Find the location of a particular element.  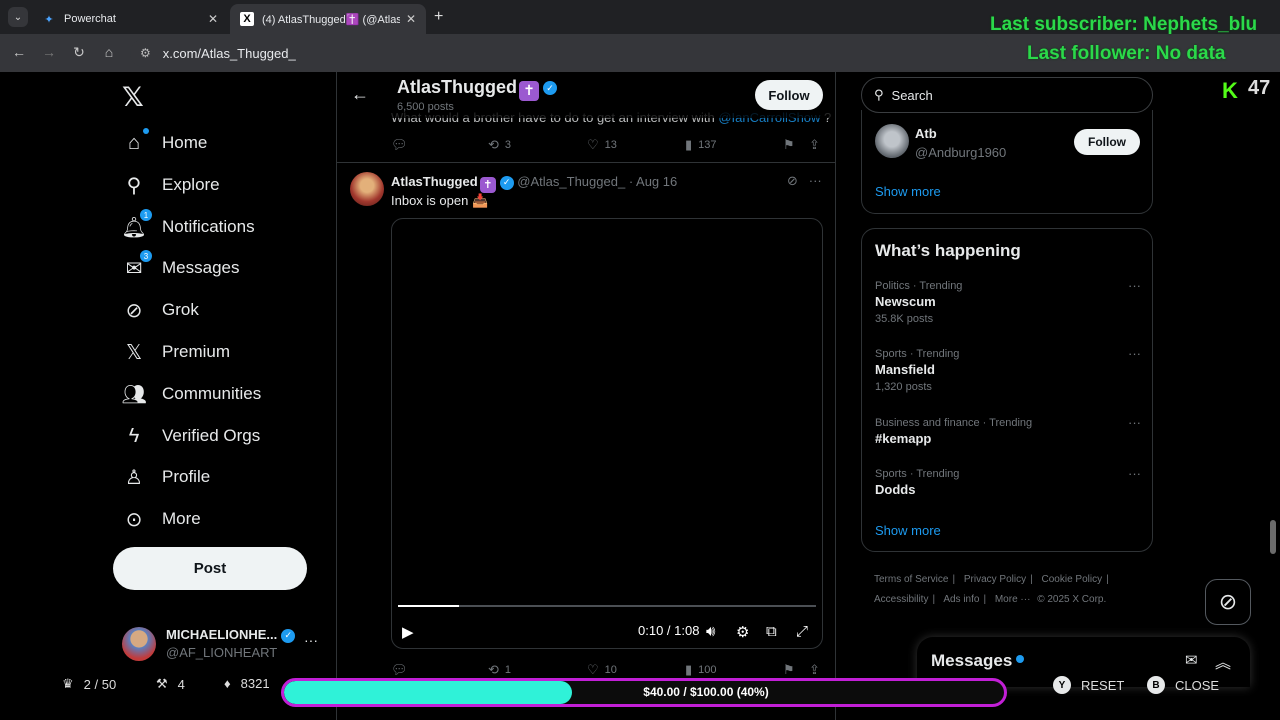

stat-goals: ♛ 2 / 50 is located at coordinates (89, 684).